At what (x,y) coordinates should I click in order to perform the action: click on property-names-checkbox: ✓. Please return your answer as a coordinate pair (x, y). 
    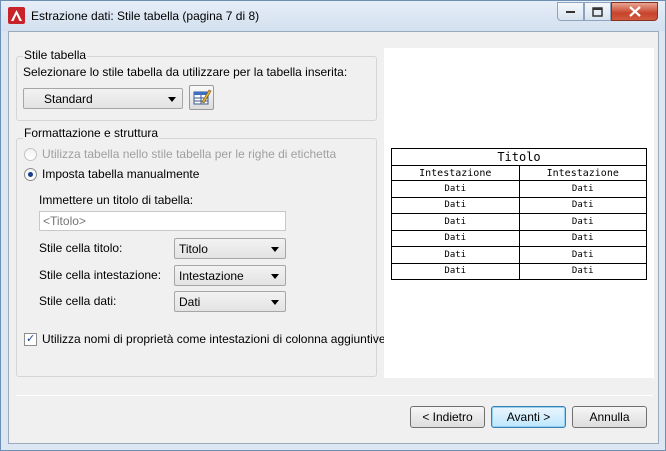
    Looking at the image, I should click on (30, 339).